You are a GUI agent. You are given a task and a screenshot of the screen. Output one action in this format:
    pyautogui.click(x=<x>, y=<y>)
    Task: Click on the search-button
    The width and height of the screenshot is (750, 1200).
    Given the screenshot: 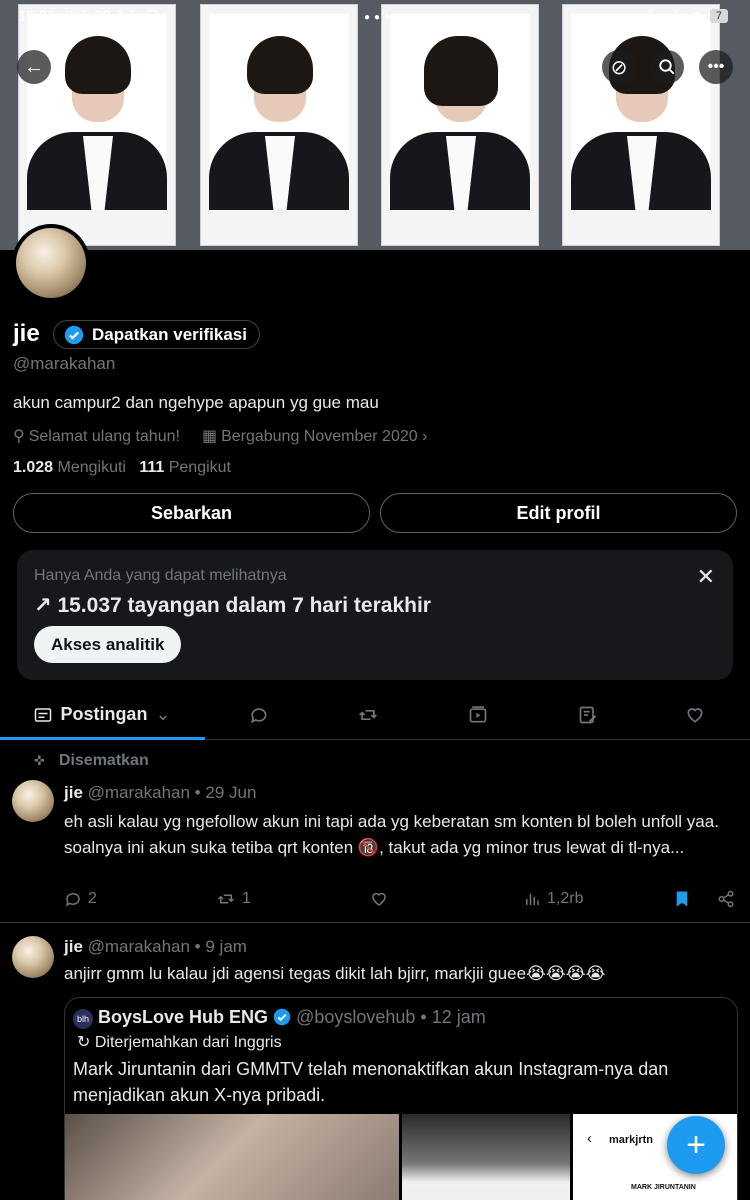 What is the action you would take?
    pyautogui.click(x=667, y=67)
    